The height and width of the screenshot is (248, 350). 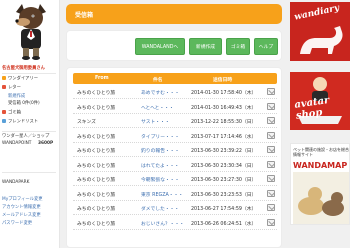 What do you see at coordinates (20, 79) in the screenshot?
I see `sidebar-item-wandiary: ワンダイアリー` at bounding box center [20, 79].